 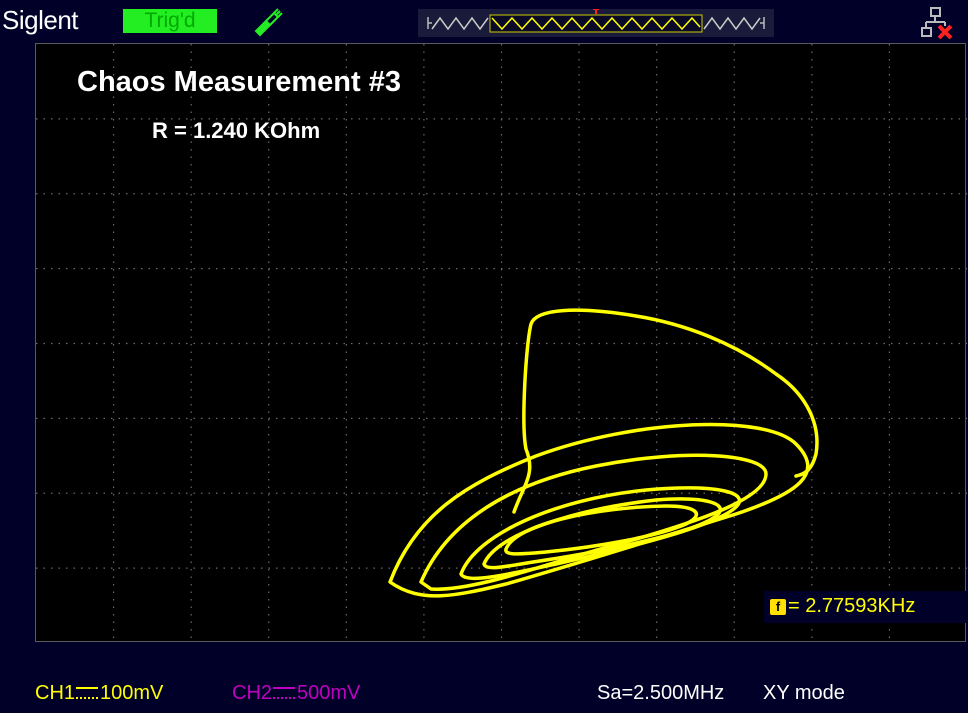 What do you see at coordinates (236, 130) in the screenshot?
I see `screen-subtitle: R = 1.240 KOhm` at bounding box center [236, 130].